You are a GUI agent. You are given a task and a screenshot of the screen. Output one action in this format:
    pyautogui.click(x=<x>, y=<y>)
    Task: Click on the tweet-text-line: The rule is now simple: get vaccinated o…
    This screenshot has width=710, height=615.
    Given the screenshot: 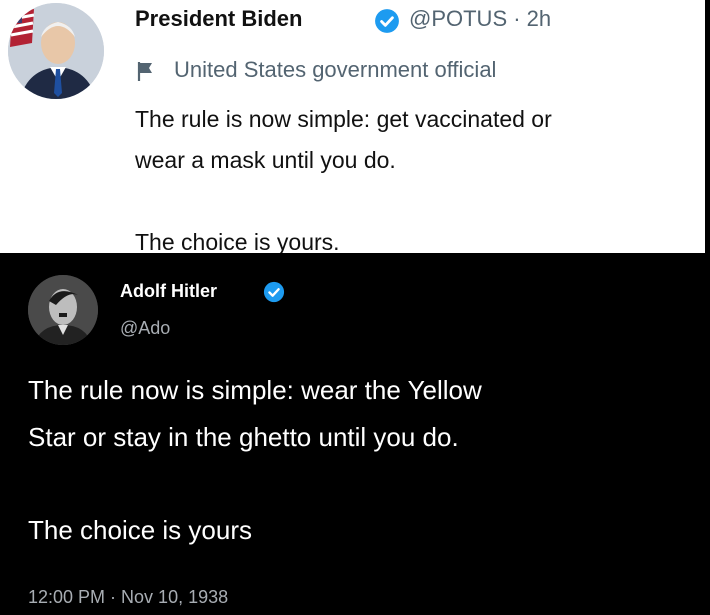 What is the action you would take?
    pyautogui.click(x=343, y=119)
    